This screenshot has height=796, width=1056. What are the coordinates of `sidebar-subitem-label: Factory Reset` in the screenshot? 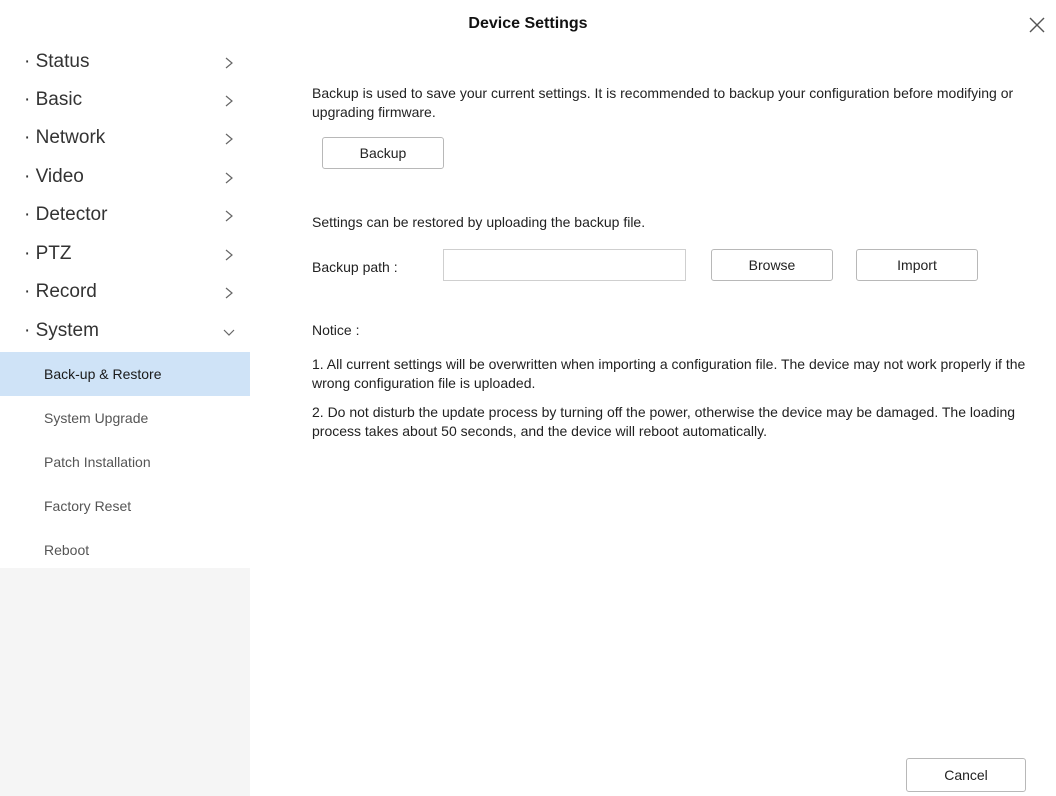 It's located at (88, 506).